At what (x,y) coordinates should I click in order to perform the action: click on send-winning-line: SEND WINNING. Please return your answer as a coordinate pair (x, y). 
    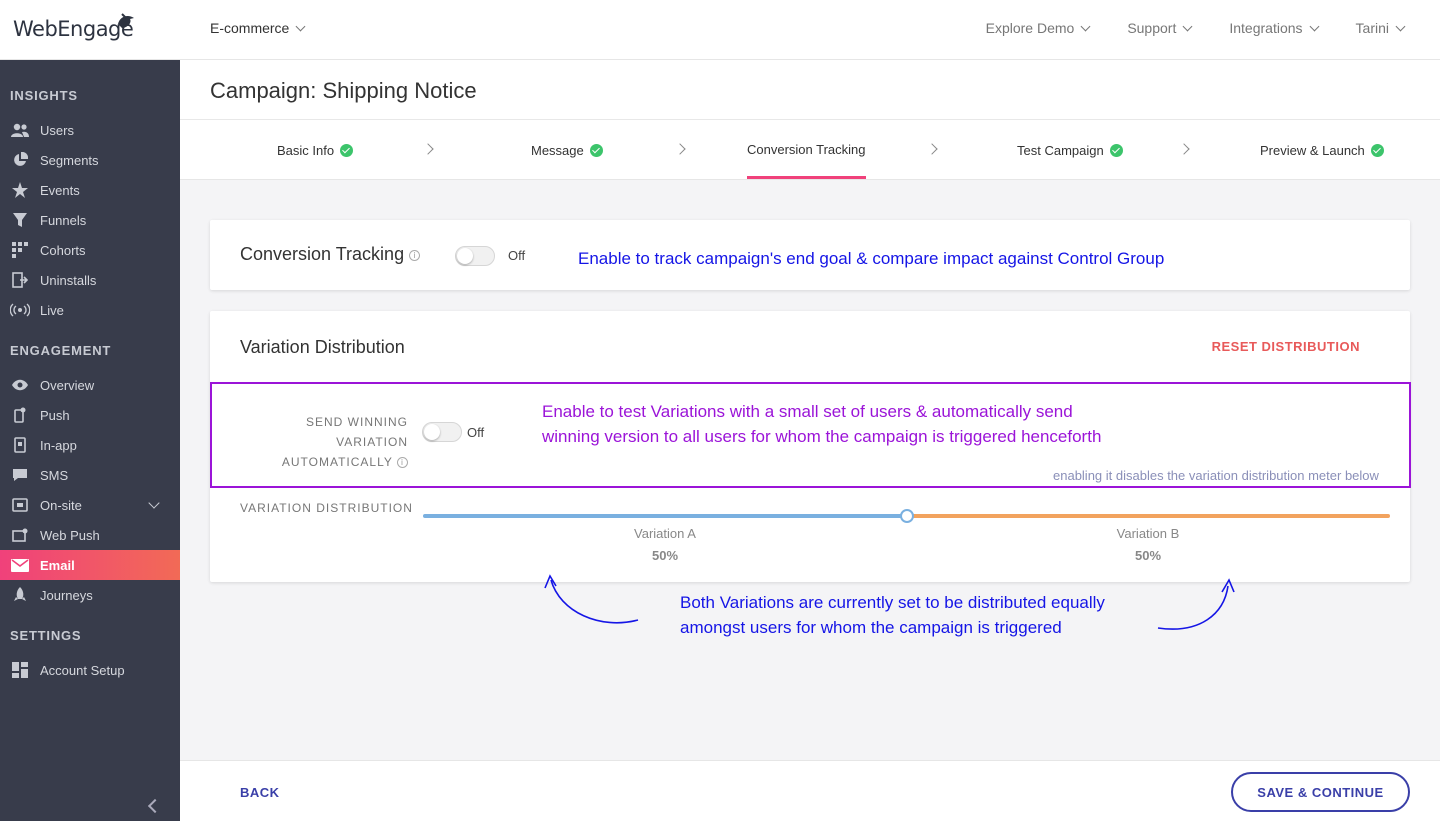
    Looking at the image, I should click on (357, 422).